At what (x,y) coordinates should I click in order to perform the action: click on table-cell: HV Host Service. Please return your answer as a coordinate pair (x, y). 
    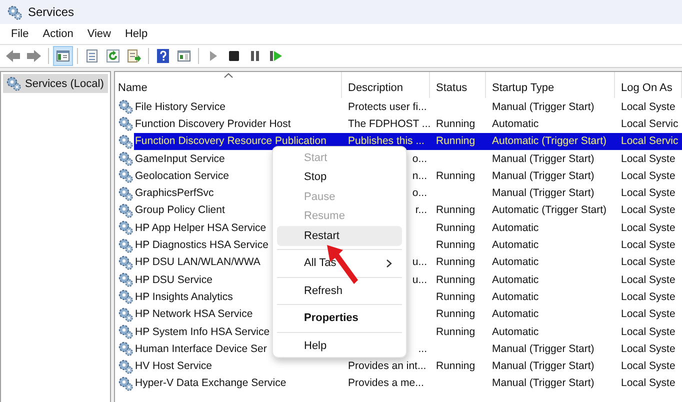
    Looking at the image, I should click on (173, 366).